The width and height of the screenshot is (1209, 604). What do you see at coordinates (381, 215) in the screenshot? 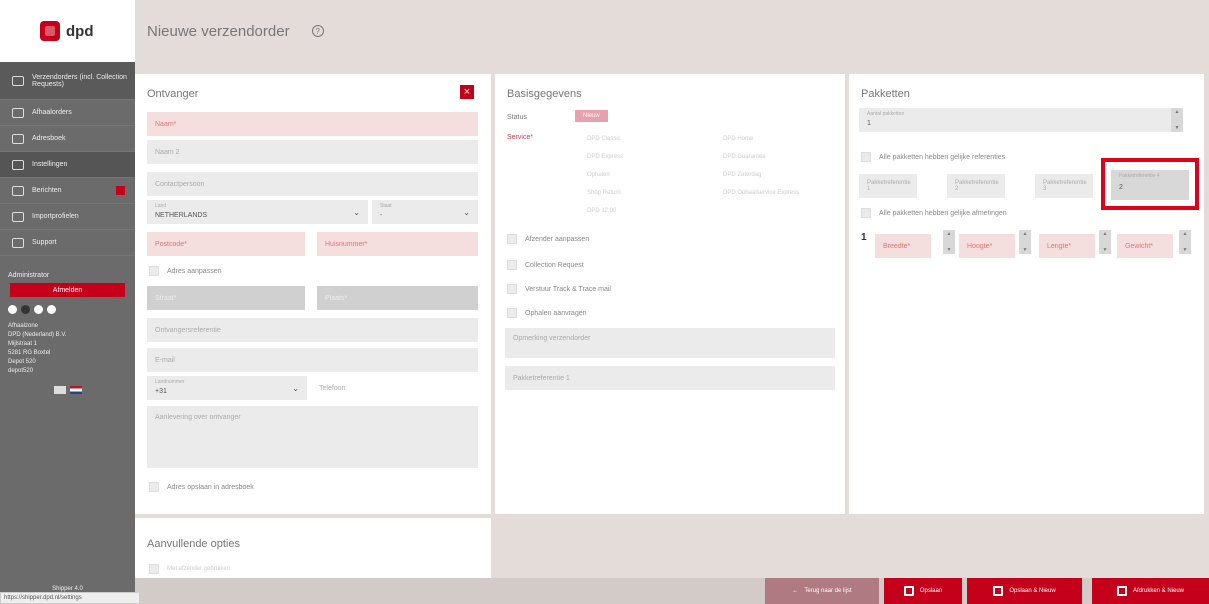
I see `field-value: -` at bounding box center [381, 215].